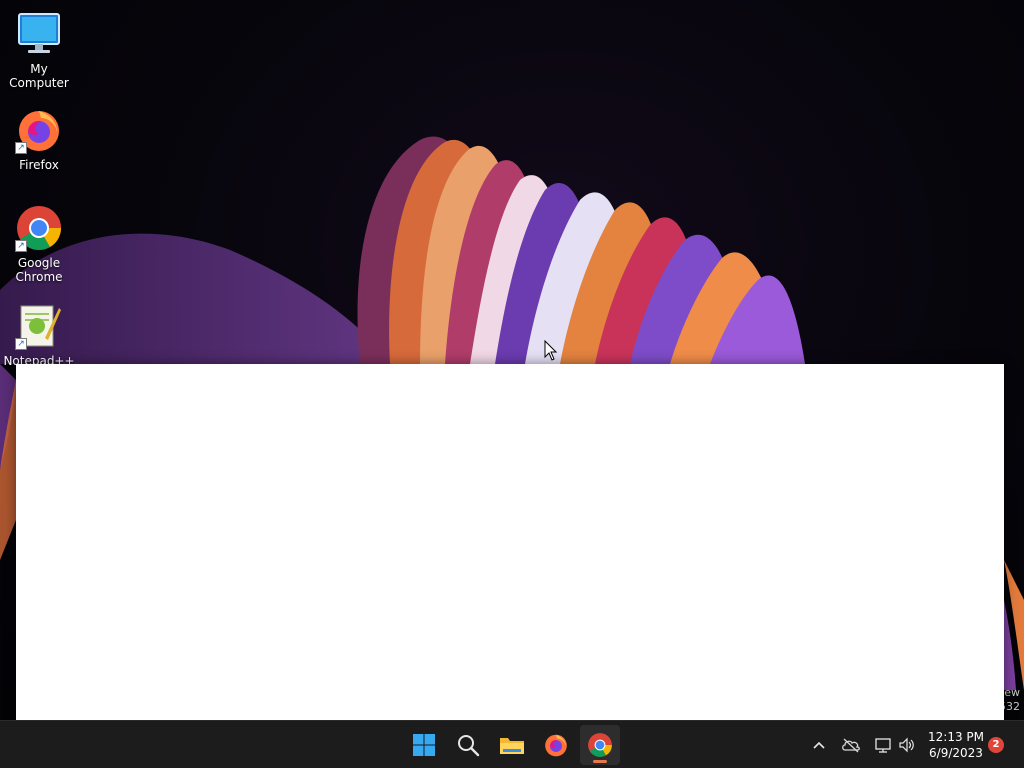  I want to click on desktop-icon-notepad-plus-plus: ↗ Notepad++, so click(39, 335).